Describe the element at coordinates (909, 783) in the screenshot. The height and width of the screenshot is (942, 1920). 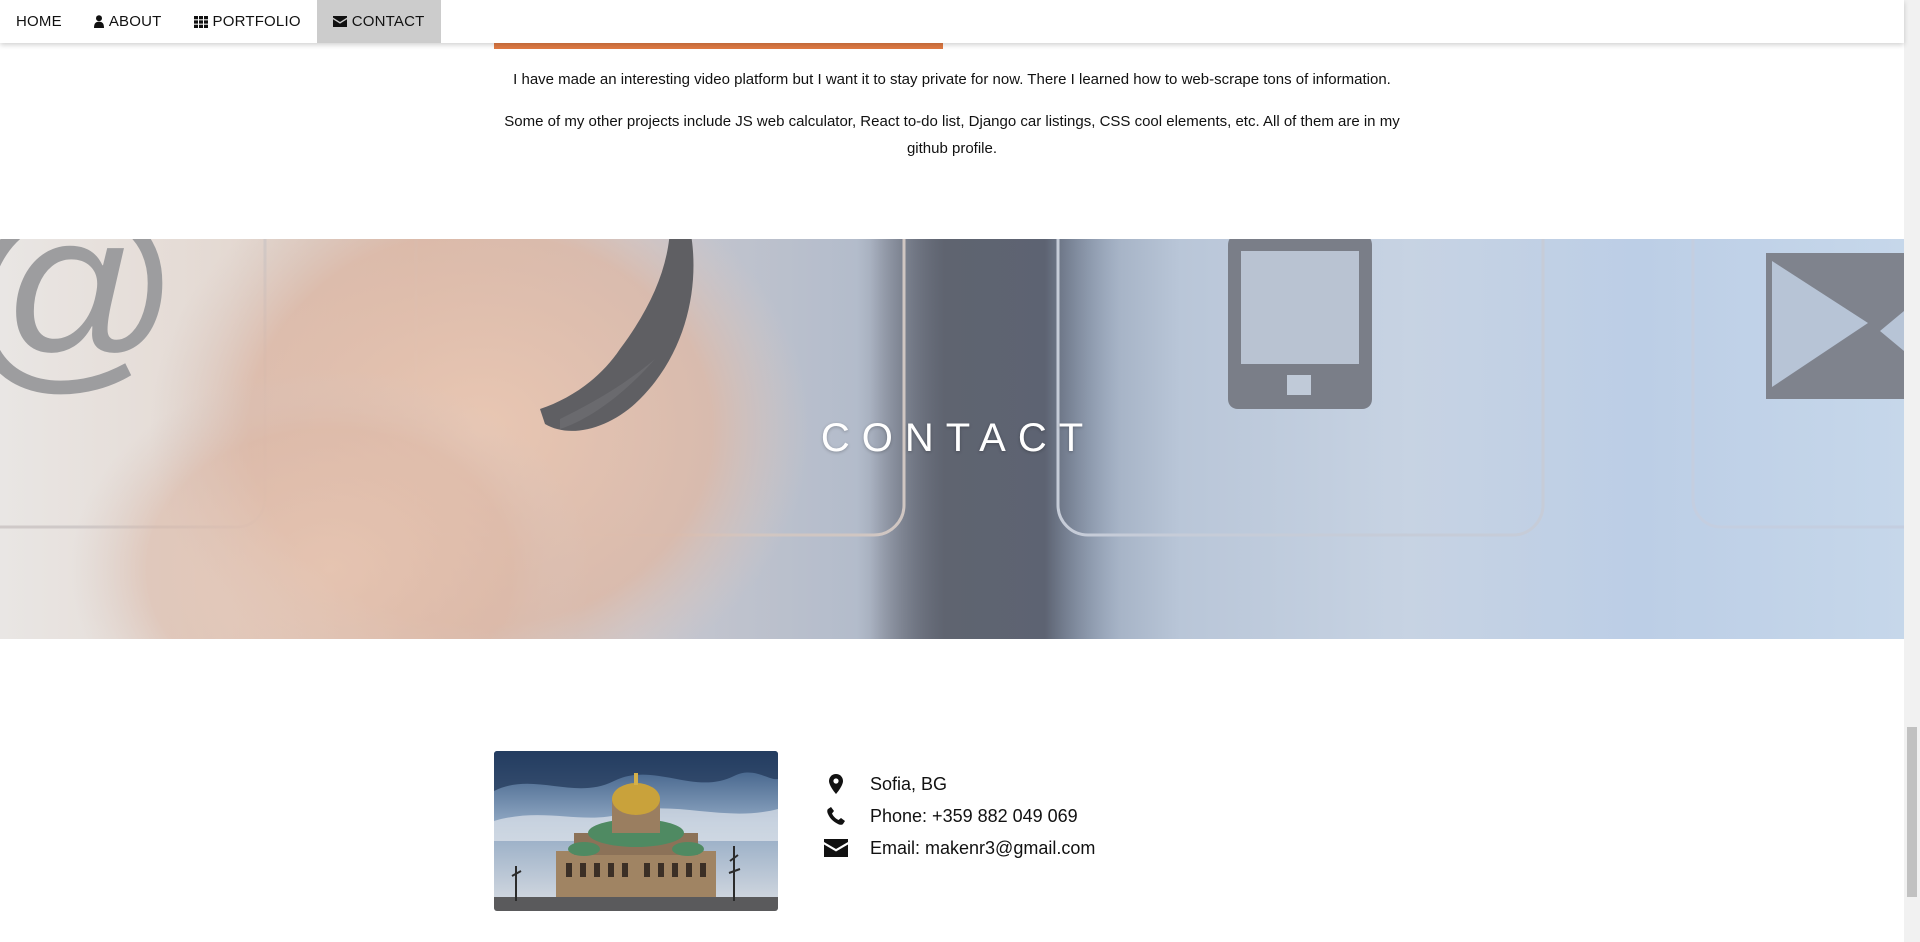
I see `contact-location-text: Sofia, BG` at that location.